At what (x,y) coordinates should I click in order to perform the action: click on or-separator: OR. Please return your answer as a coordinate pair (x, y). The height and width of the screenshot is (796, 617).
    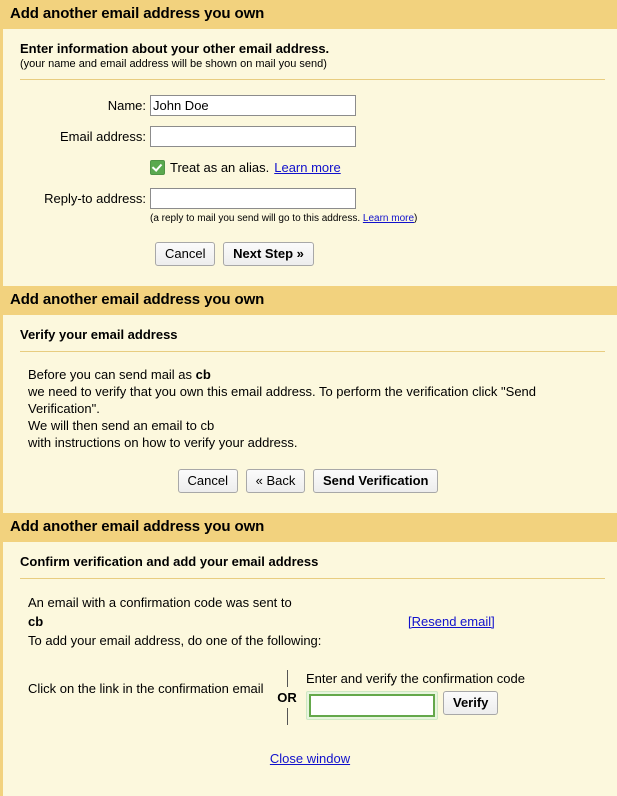
    Looking at the image, I should click on (287, 697).